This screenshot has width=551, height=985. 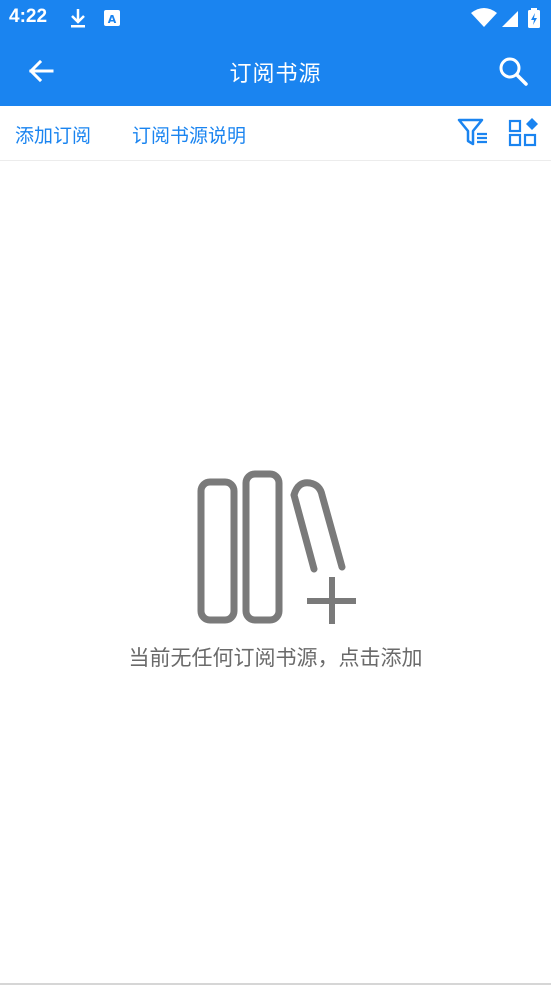 What do you see at coordinates (510, 19) in the screenshot?
I see `signal-icon` at bounding box center [510, 19].